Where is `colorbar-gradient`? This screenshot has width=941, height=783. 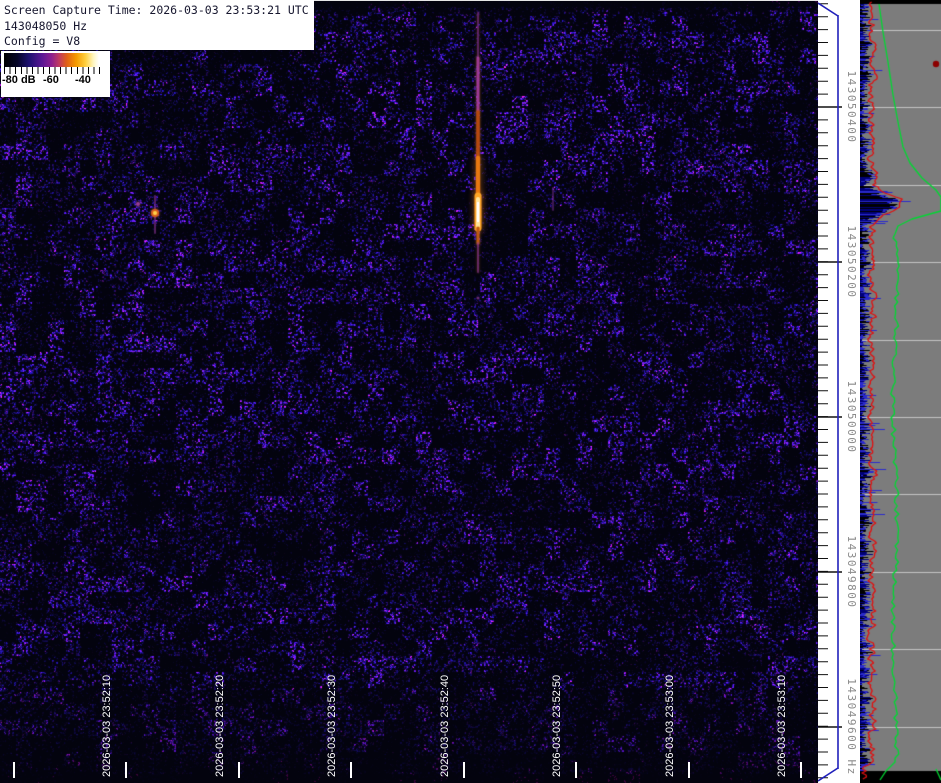
colorbar-gradient is located at coordinates (51, 60).